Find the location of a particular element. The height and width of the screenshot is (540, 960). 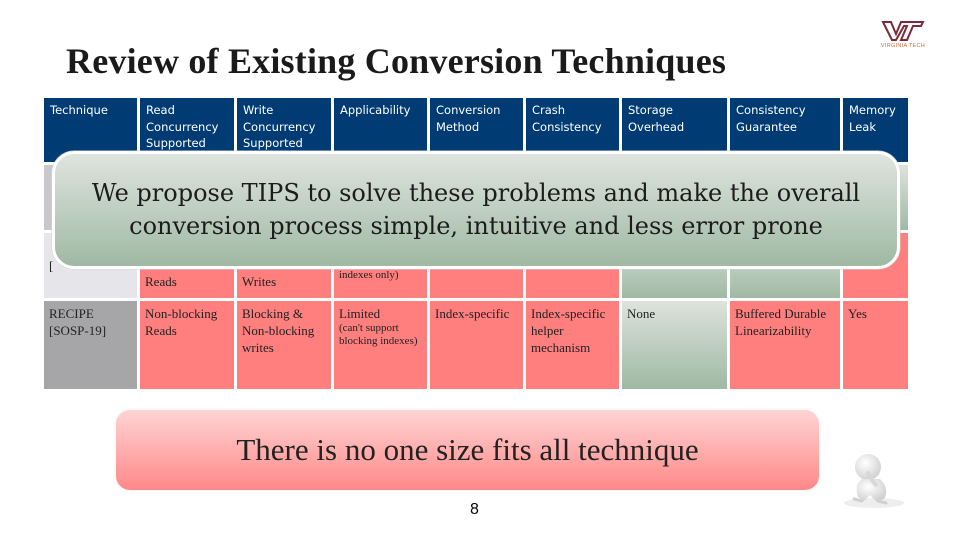

cell-storage: None is located at coordinates (676, 346).